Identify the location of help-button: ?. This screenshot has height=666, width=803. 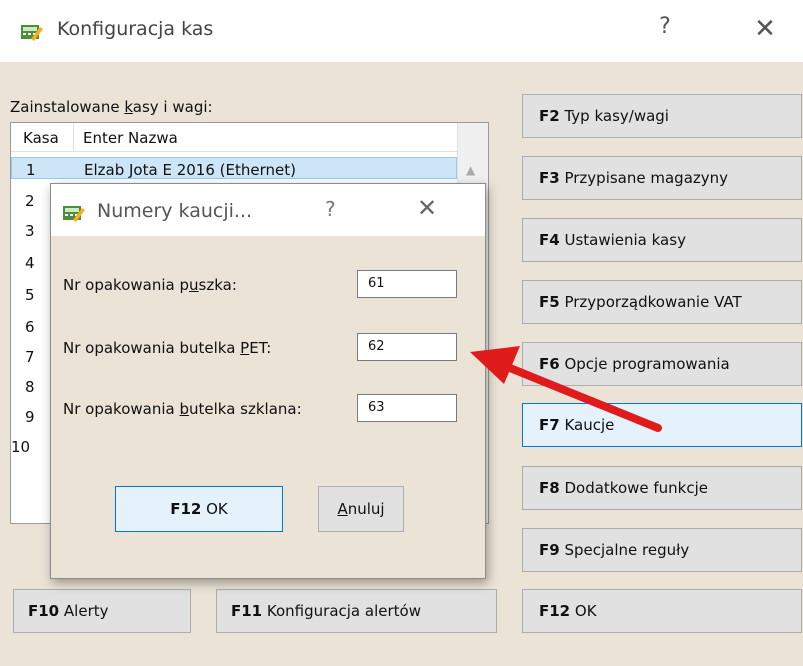
(665, 29).